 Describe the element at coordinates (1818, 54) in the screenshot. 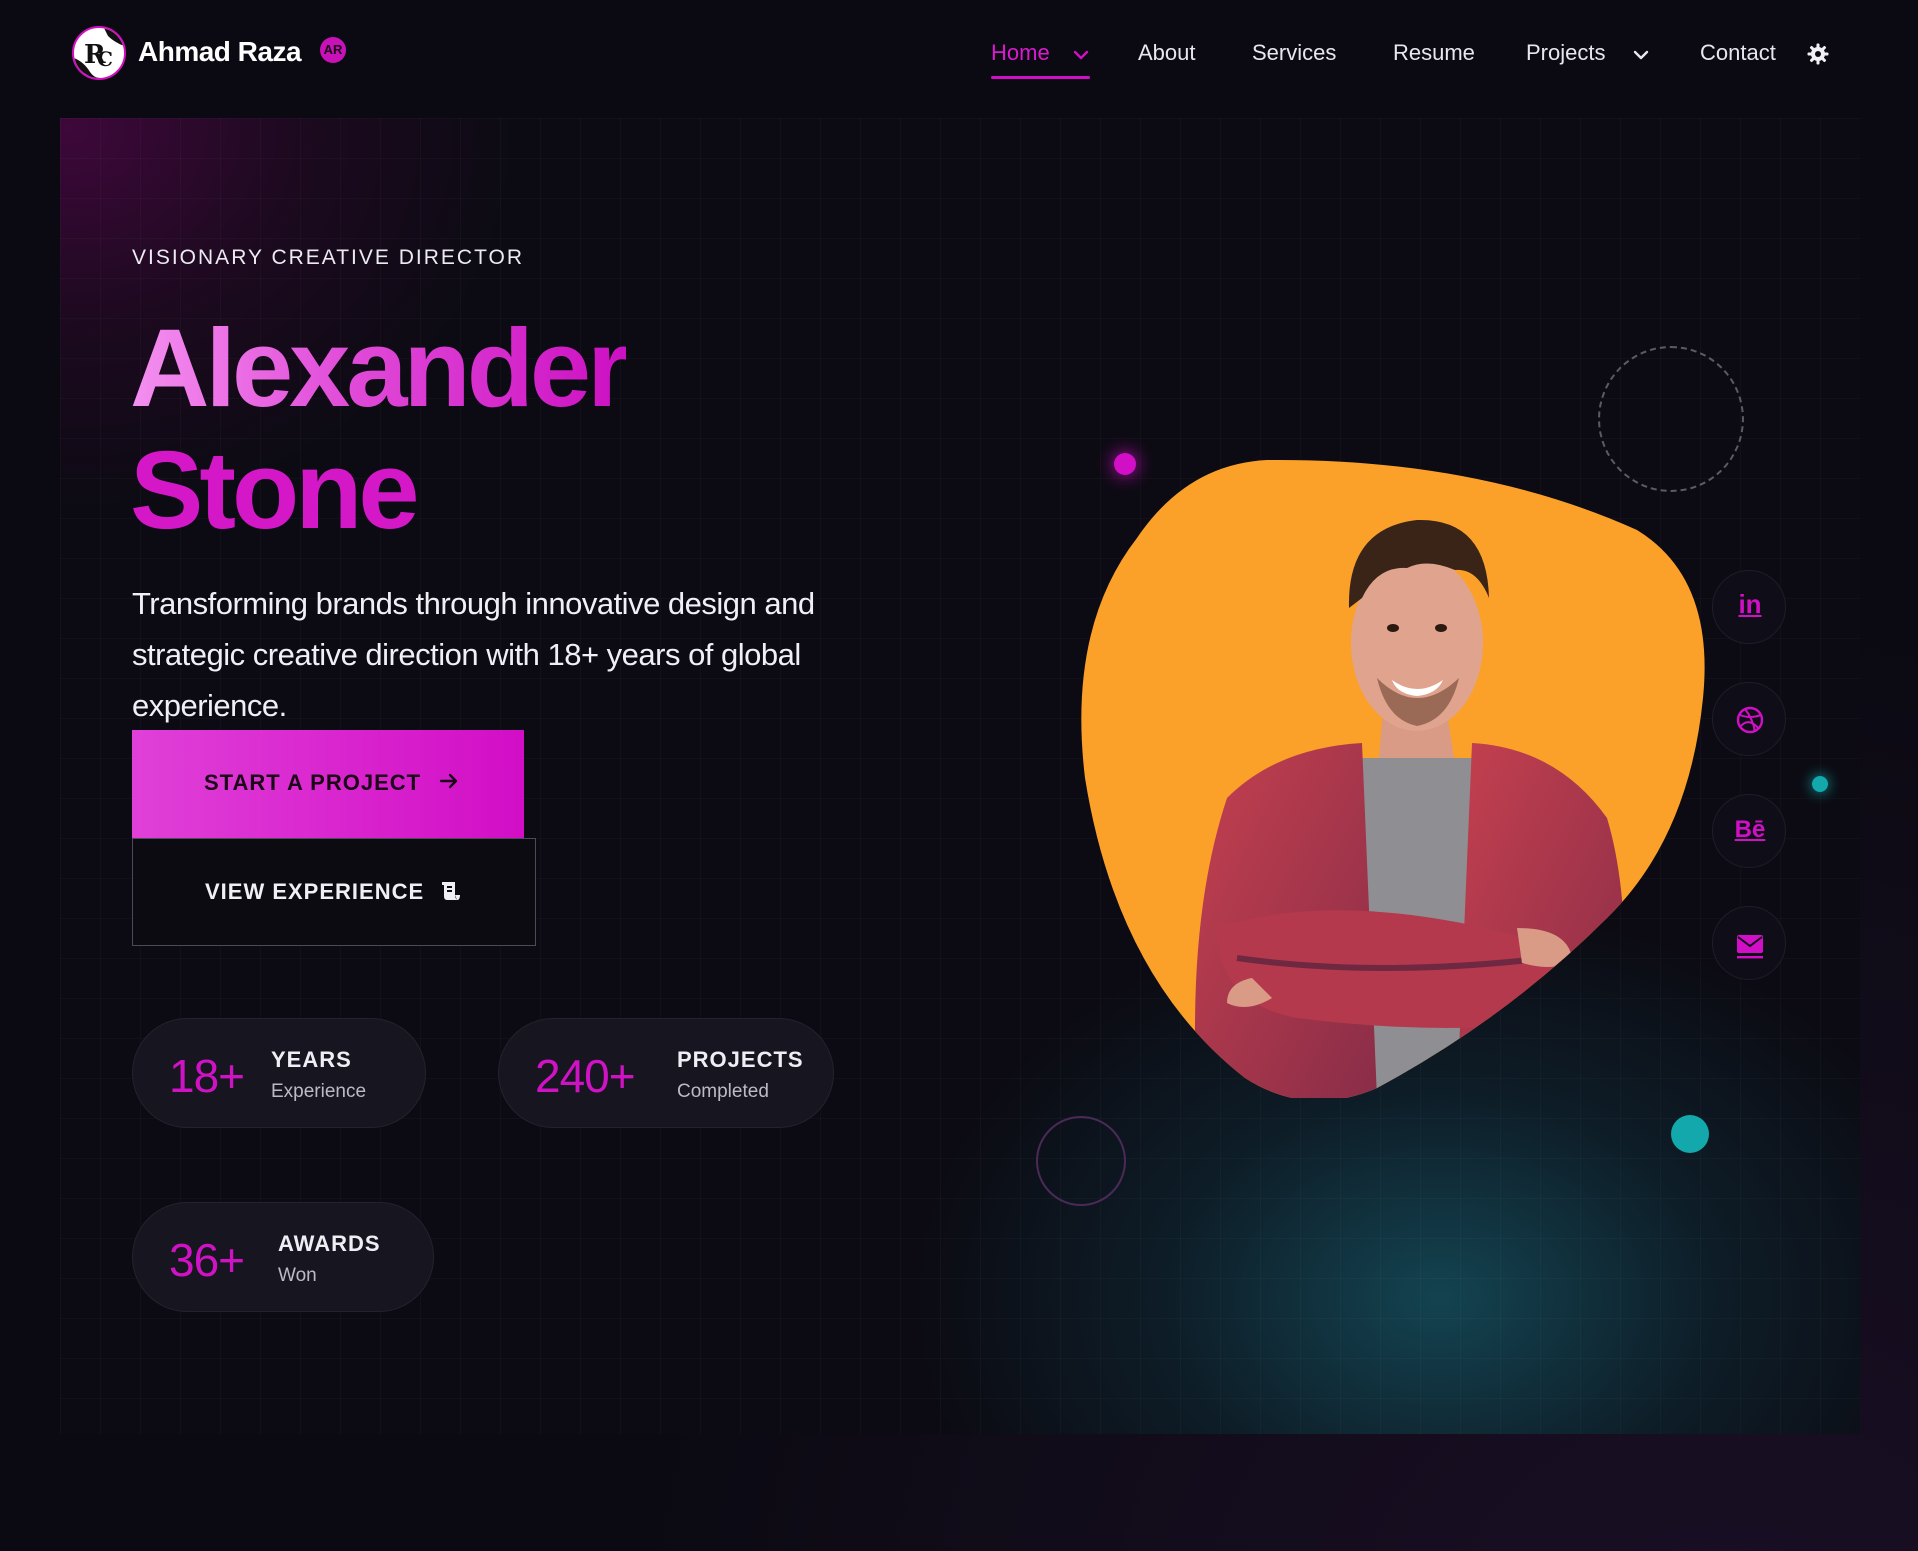

I see `gear-icon` at that location.